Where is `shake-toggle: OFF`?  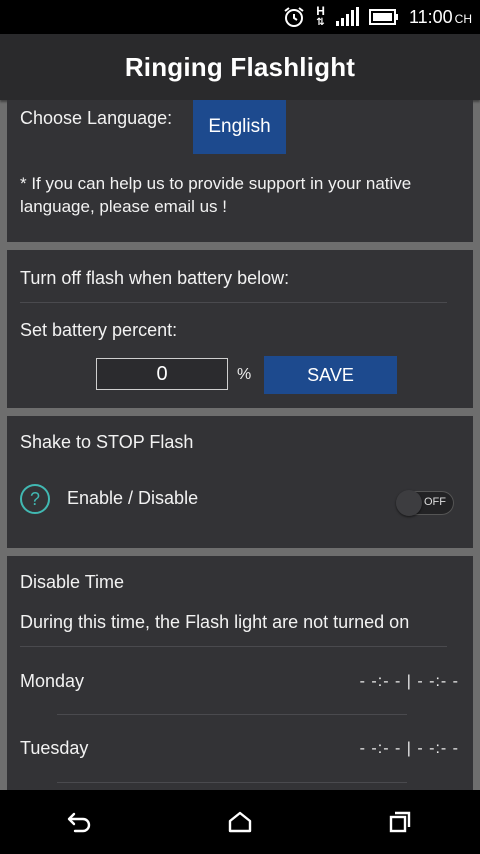 shake-toggle: OFF is located at coordinates (425, 503).